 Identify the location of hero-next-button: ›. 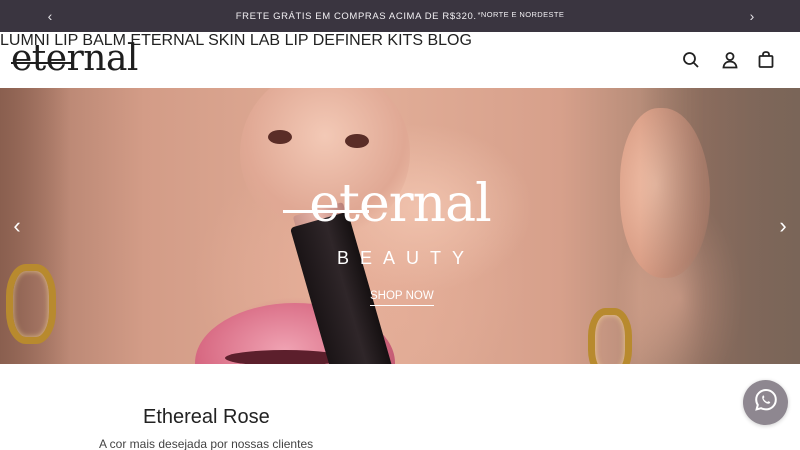
(783, 226).